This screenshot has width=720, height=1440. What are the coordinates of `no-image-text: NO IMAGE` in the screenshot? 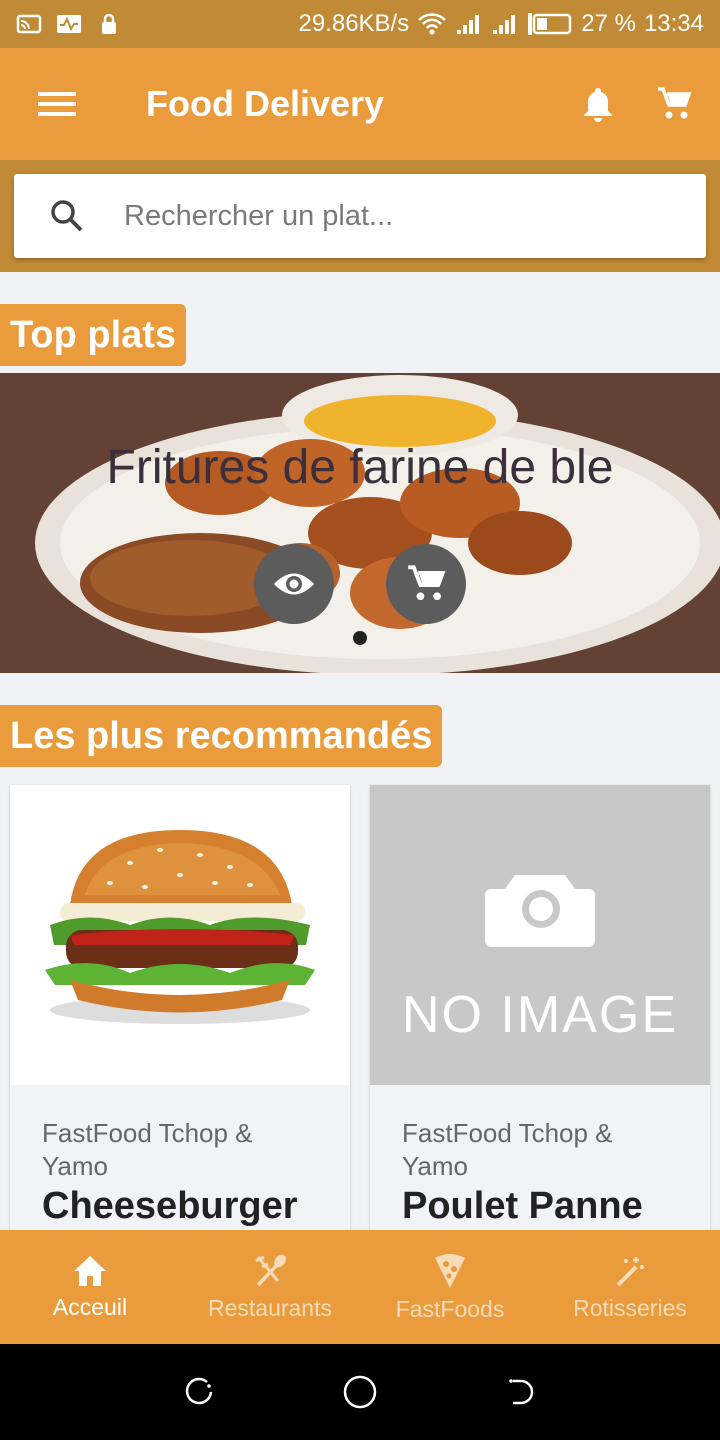 It's located at (540, 1015).